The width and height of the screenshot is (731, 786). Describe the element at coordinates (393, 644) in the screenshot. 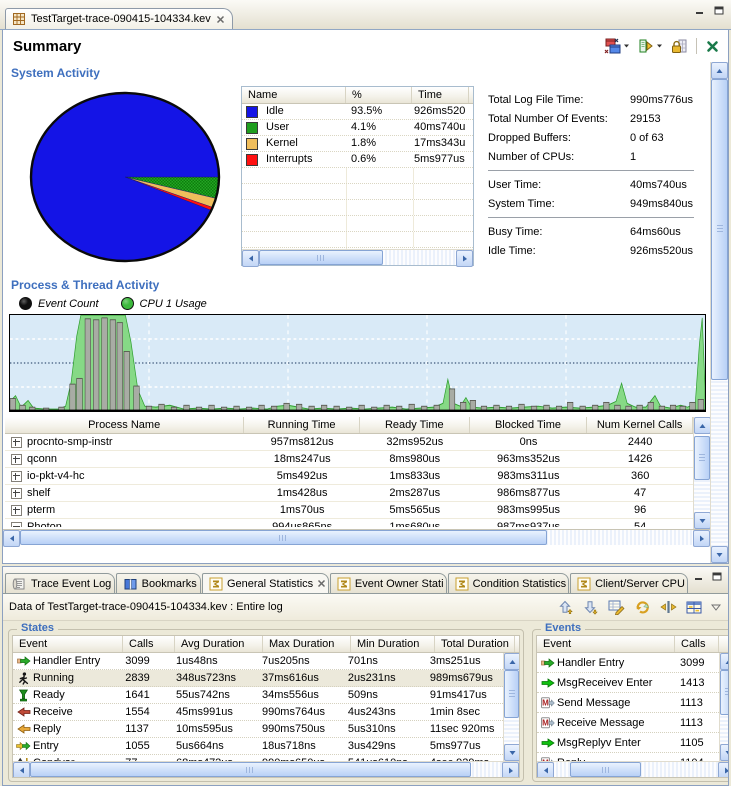

I see `column-header-min-duration: Min Duration` at that location.